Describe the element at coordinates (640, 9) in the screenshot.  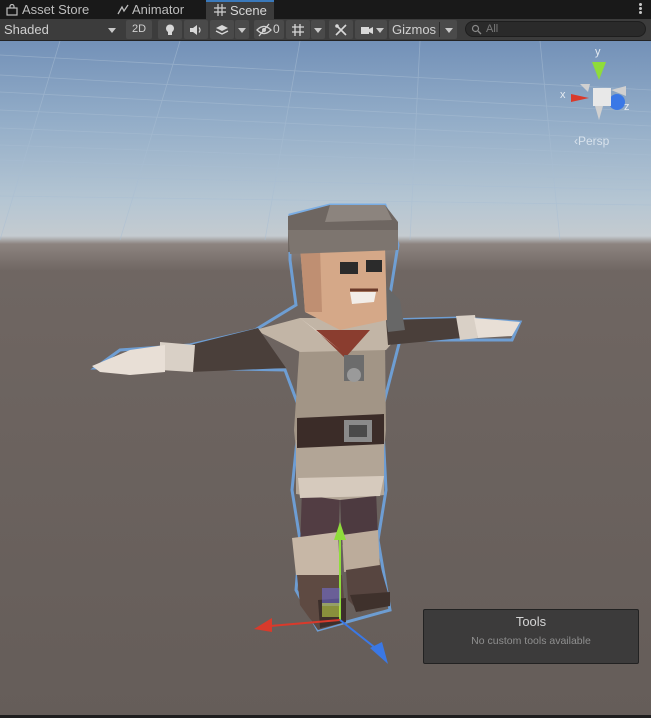
I see `more-options-icon` at that location.